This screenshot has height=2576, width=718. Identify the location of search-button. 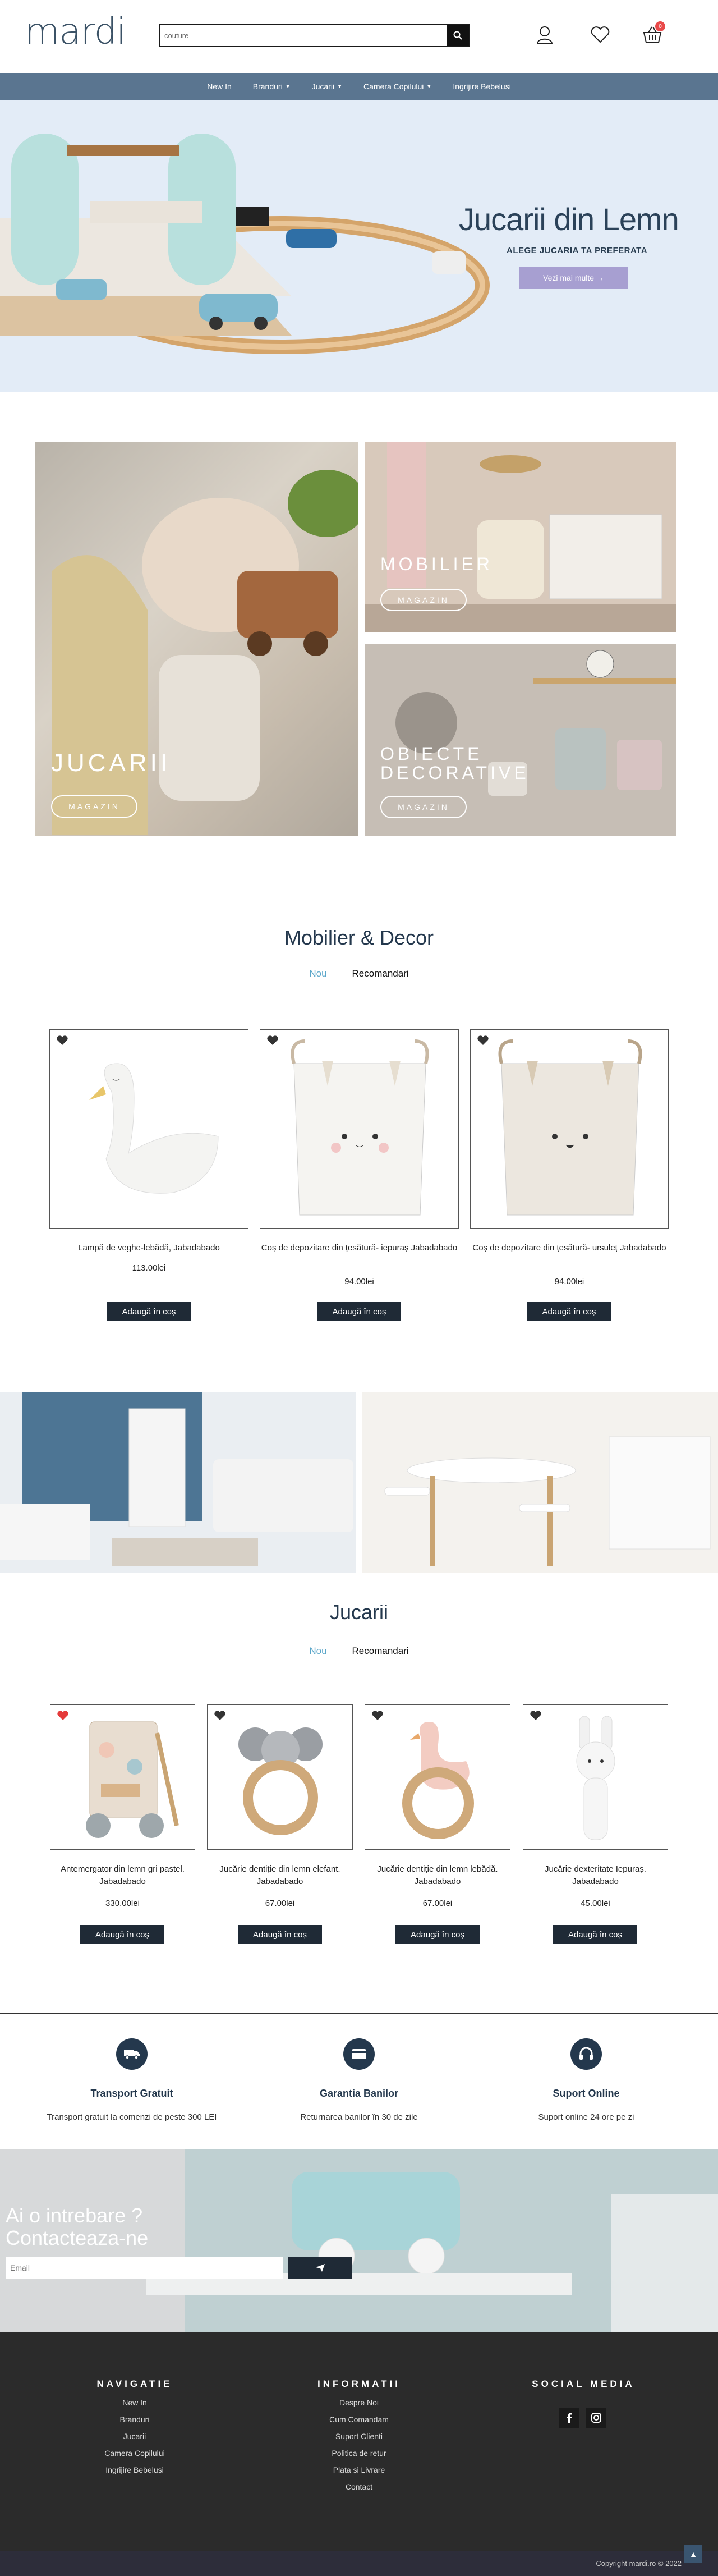
(458, 35).